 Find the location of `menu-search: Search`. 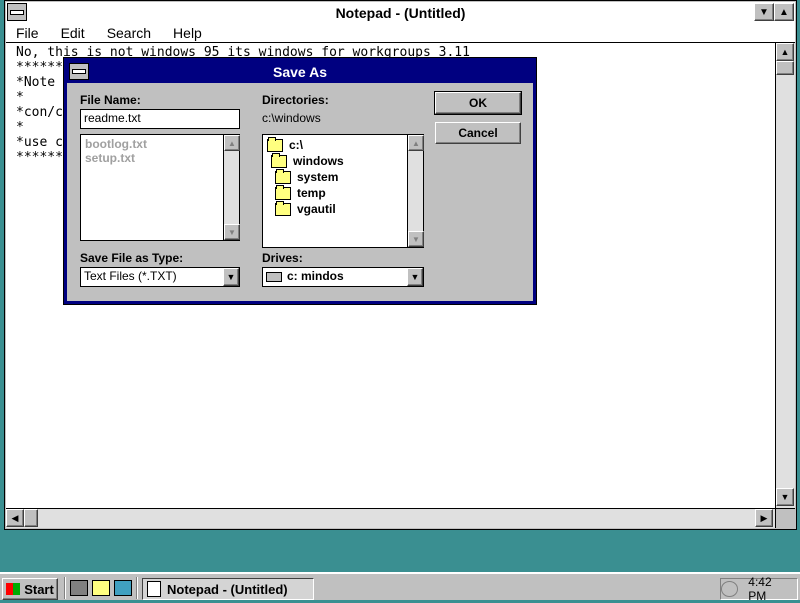

menu-search: Search is located at coordinates (129, 33).